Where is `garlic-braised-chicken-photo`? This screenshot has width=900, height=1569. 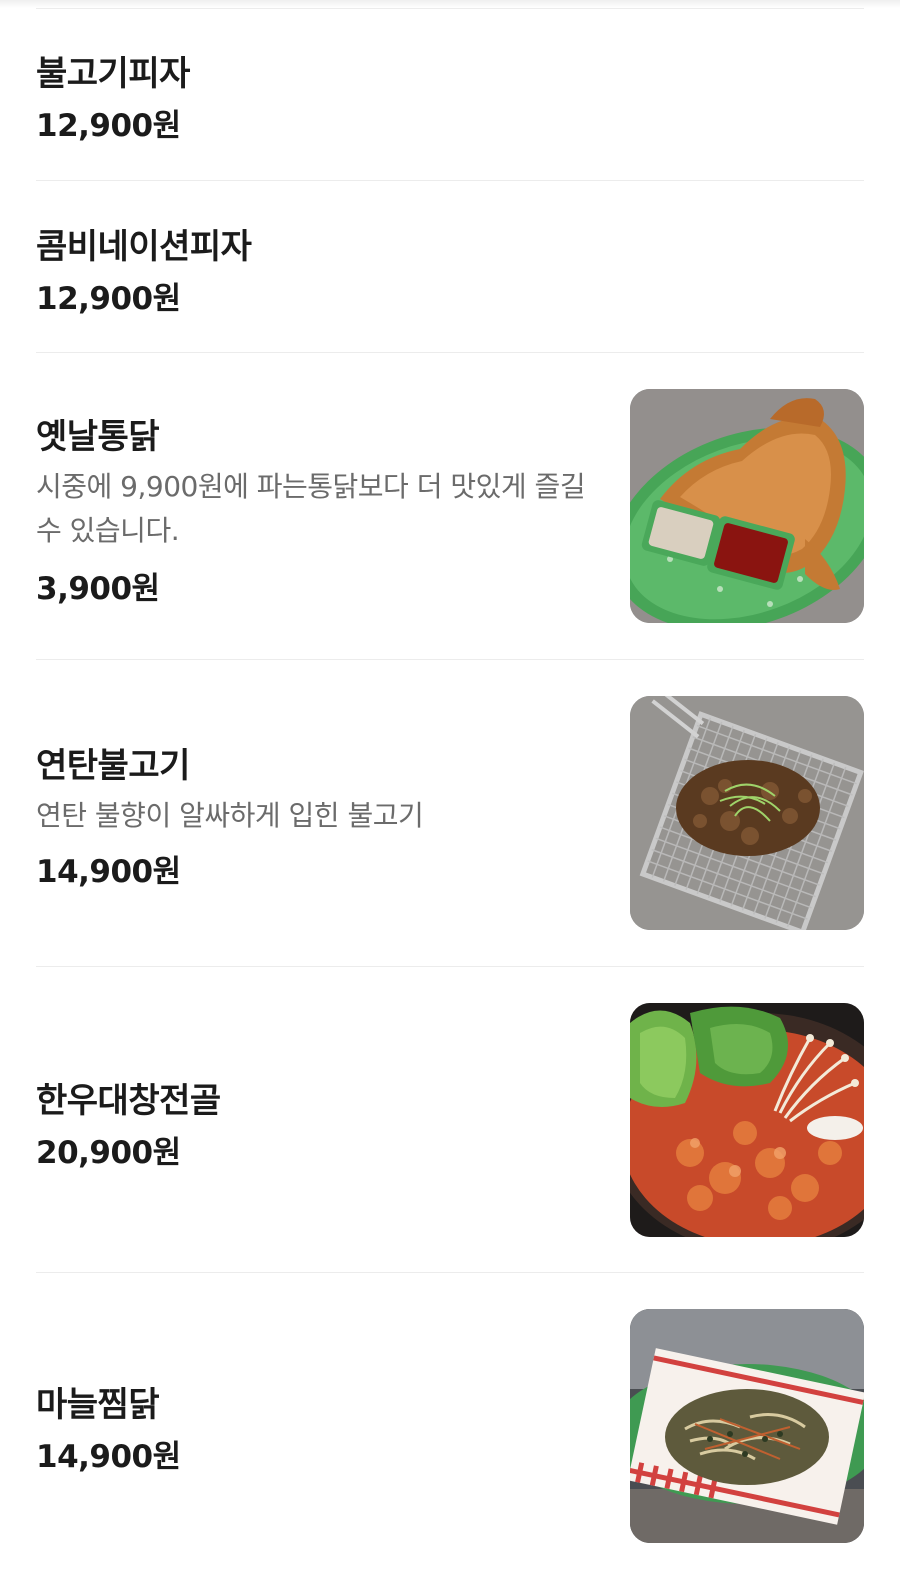
garlic-braised-chicken-photo is located at coordinates (747, 1426).